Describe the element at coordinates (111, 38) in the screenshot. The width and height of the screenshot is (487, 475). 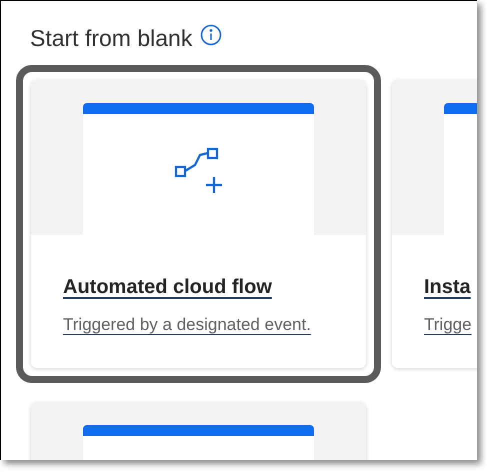
I see `section-title: Start from blank` at that location.